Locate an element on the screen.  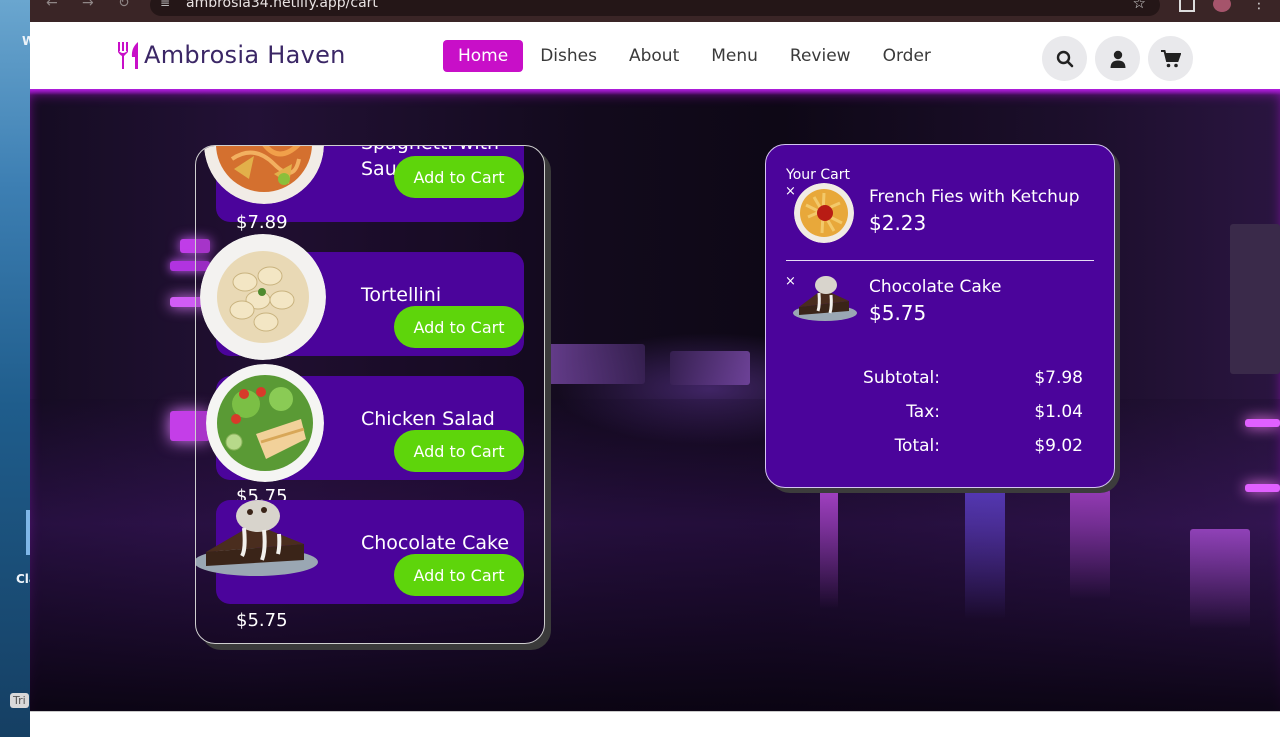
cart-button is located at coordinates (1170, 58).